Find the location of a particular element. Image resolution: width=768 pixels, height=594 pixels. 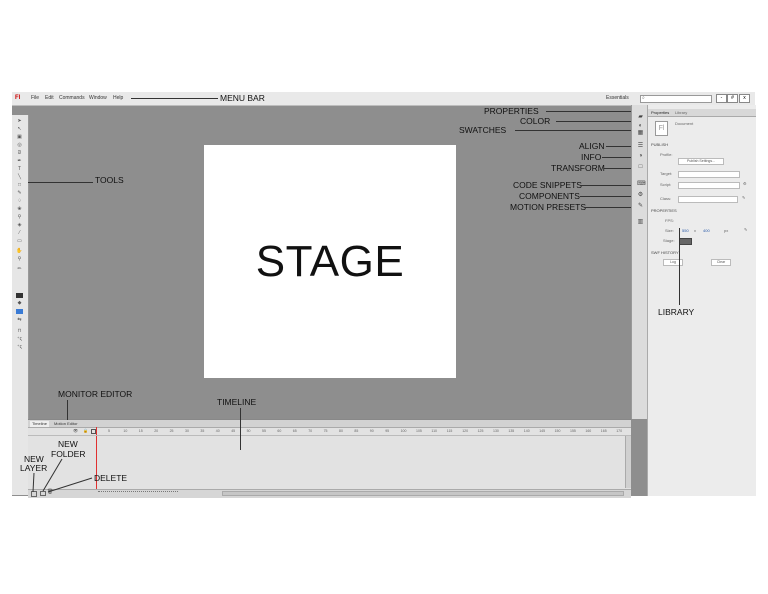

callout-lines-overlay is located at coordinates (62, 475).